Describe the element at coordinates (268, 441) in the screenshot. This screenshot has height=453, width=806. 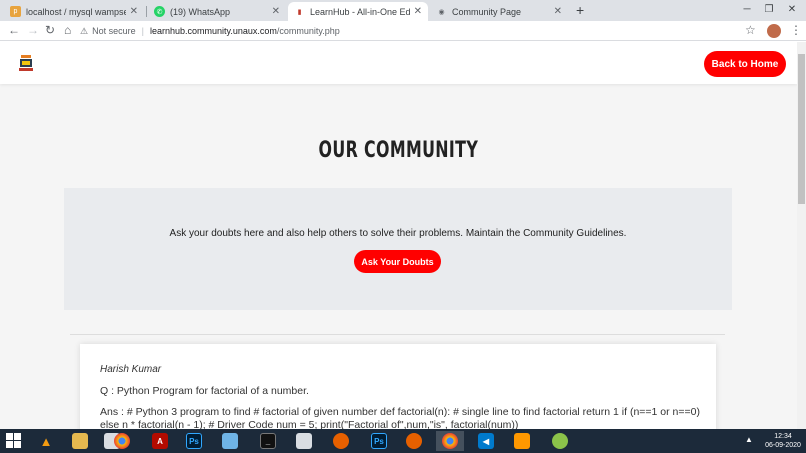
I see `terminal-icon: _` at that location.